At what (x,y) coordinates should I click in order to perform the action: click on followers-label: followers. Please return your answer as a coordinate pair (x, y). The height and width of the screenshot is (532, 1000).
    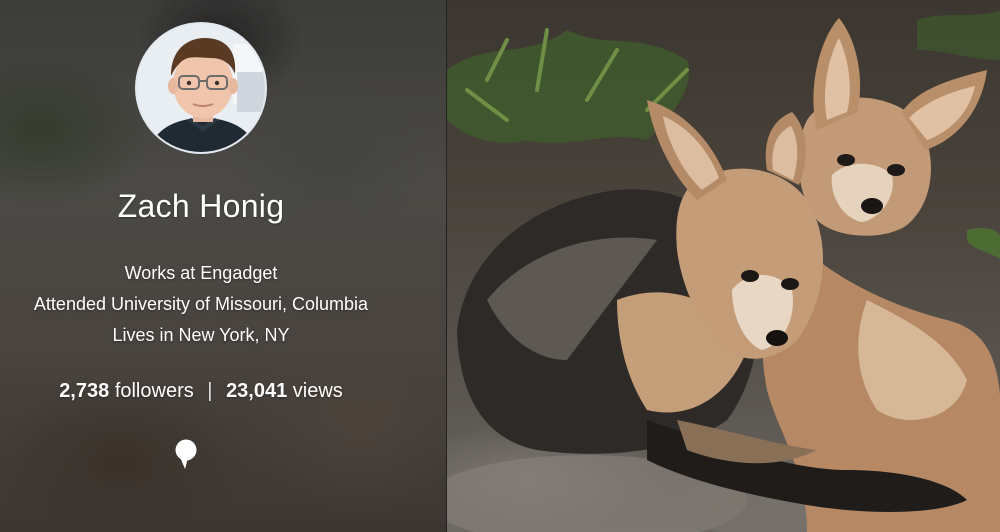
    Looking at the image, I should click on (154, 391).